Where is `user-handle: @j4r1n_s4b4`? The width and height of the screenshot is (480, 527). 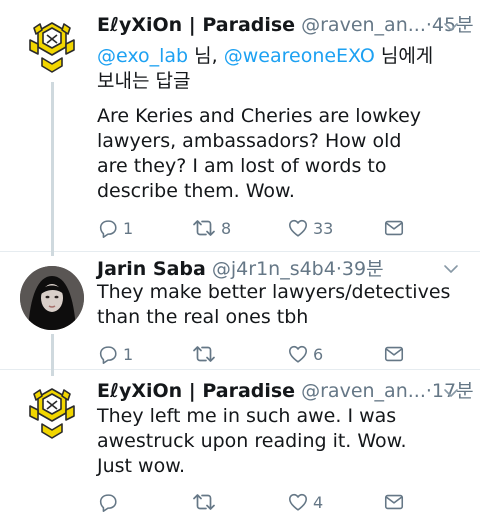
user-handle: @j4r1n_s4b4 is located at coordinates (274, 269).